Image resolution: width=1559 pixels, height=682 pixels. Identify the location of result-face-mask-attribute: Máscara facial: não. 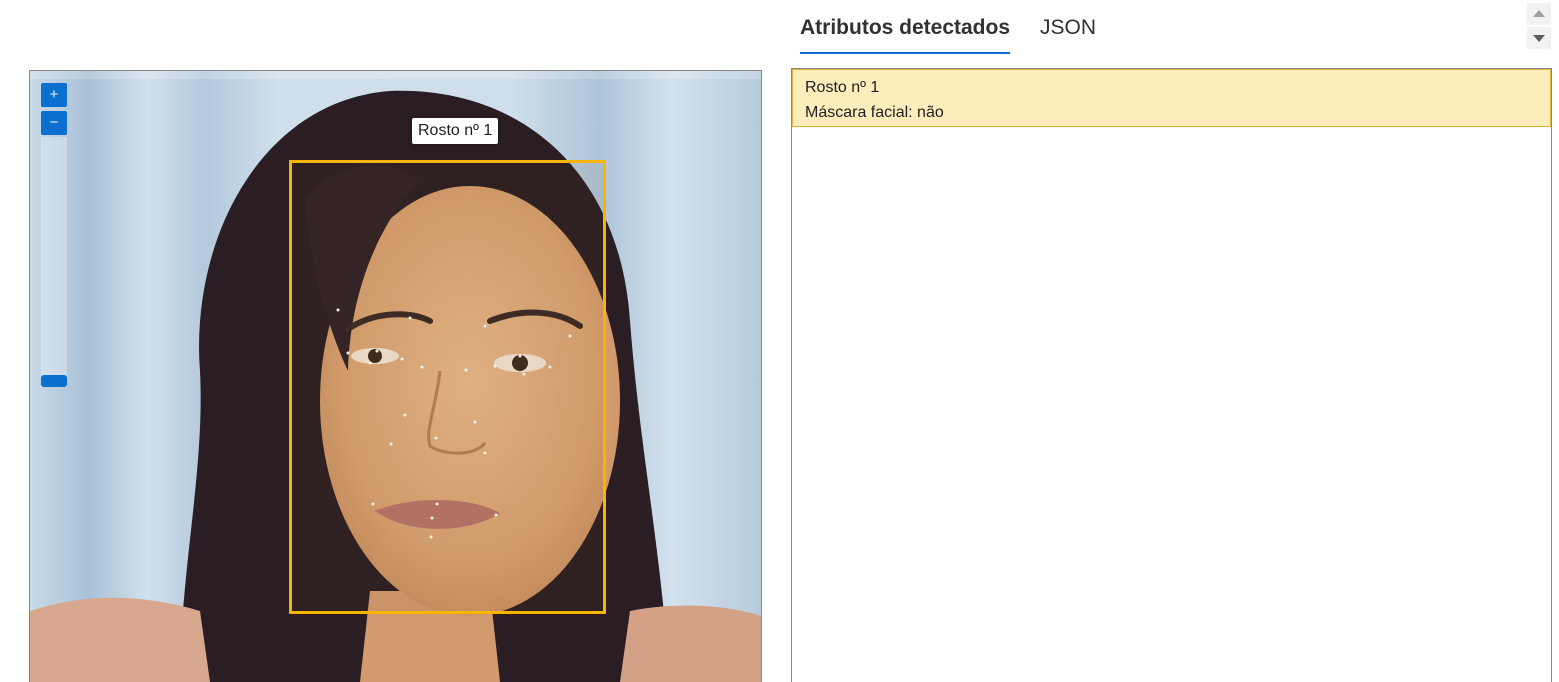
(874, 112).